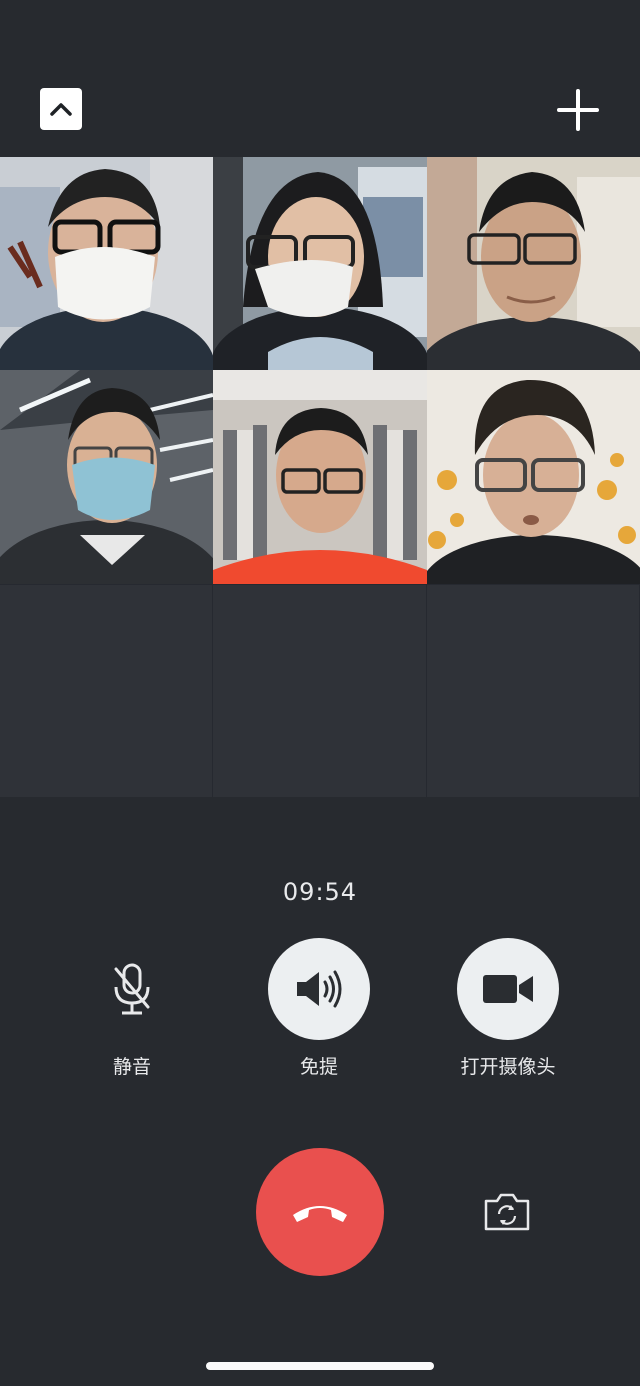 This screenshot has height=1386, width=640. I want to click on microphone-off-icon, so click(132, 989).